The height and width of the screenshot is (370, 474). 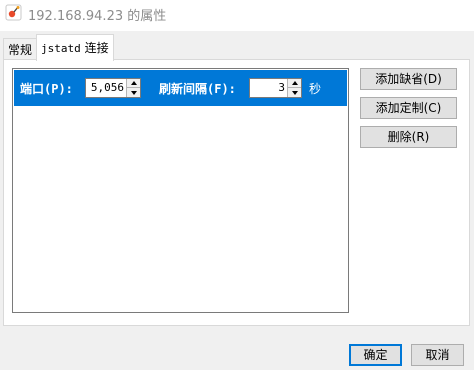 I want to click on port-spin-buttons, so click(x=133, y=88).